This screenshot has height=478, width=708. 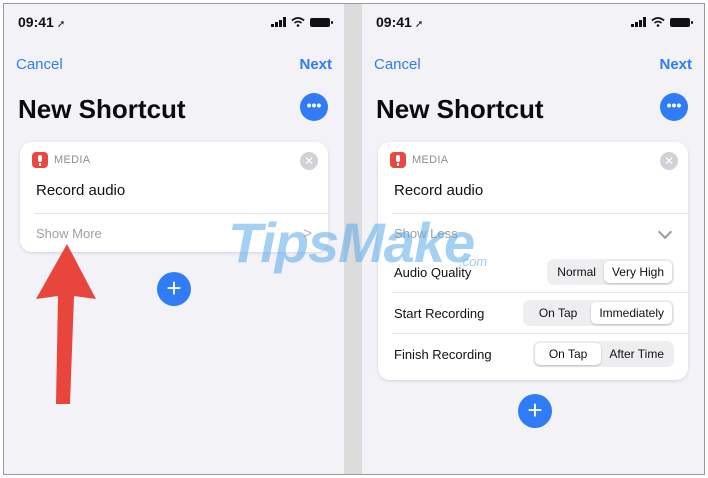 What do you see at coordinates (665, 232) in the screenshot?
I see `chevron-down-icon` at bounding box center [665, 232].